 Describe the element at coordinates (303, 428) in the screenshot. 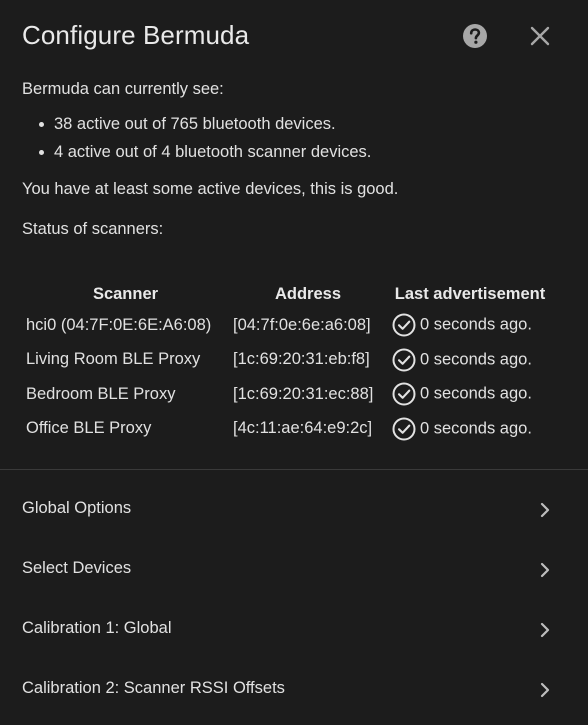

I see `scanner-address: [4c:11:ae:64:e9:2c]` at that location.